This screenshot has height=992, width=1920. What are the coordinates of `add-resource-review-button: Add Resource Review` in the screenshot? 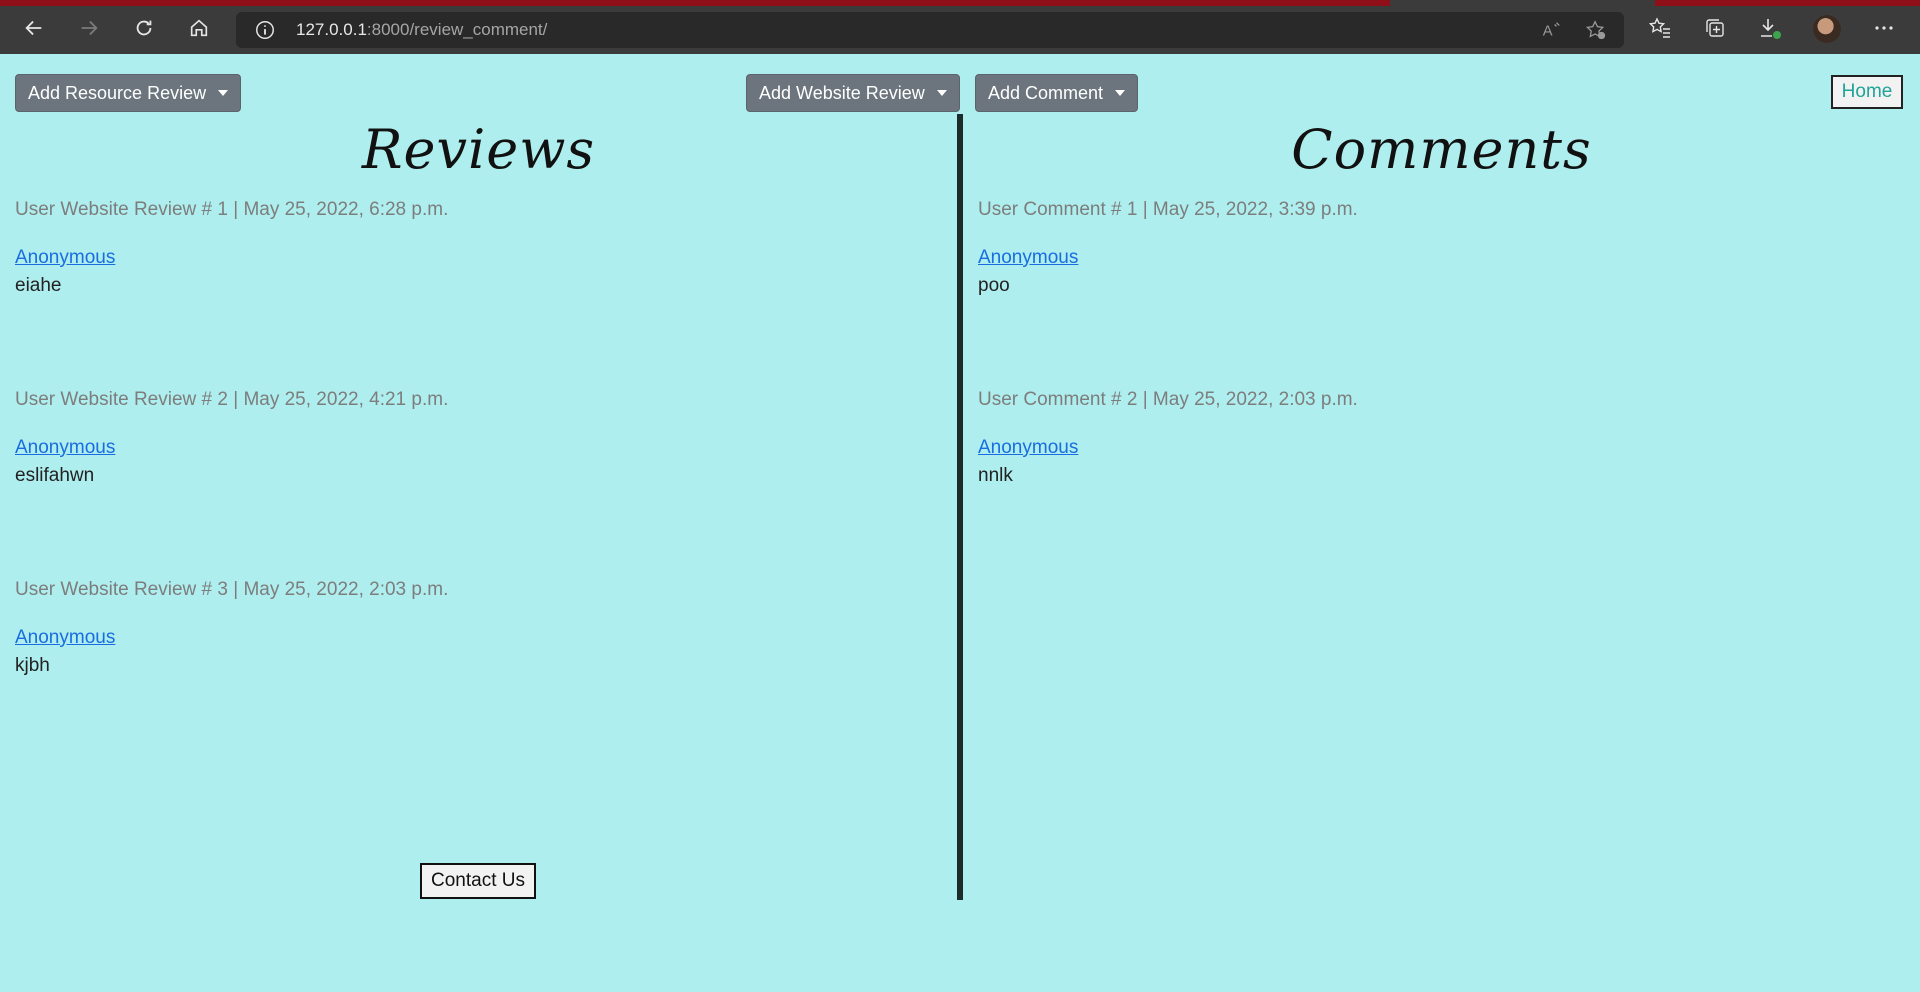 It's located at (128, 93).